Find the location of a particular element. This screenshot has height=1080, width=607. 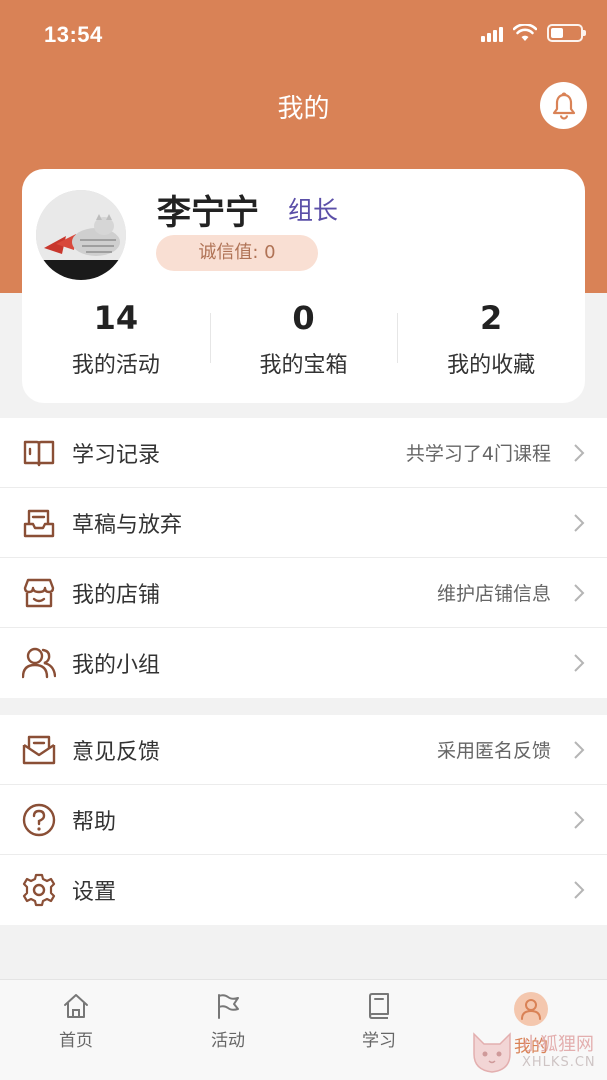

notification-button is located at coordinates (563, 105).